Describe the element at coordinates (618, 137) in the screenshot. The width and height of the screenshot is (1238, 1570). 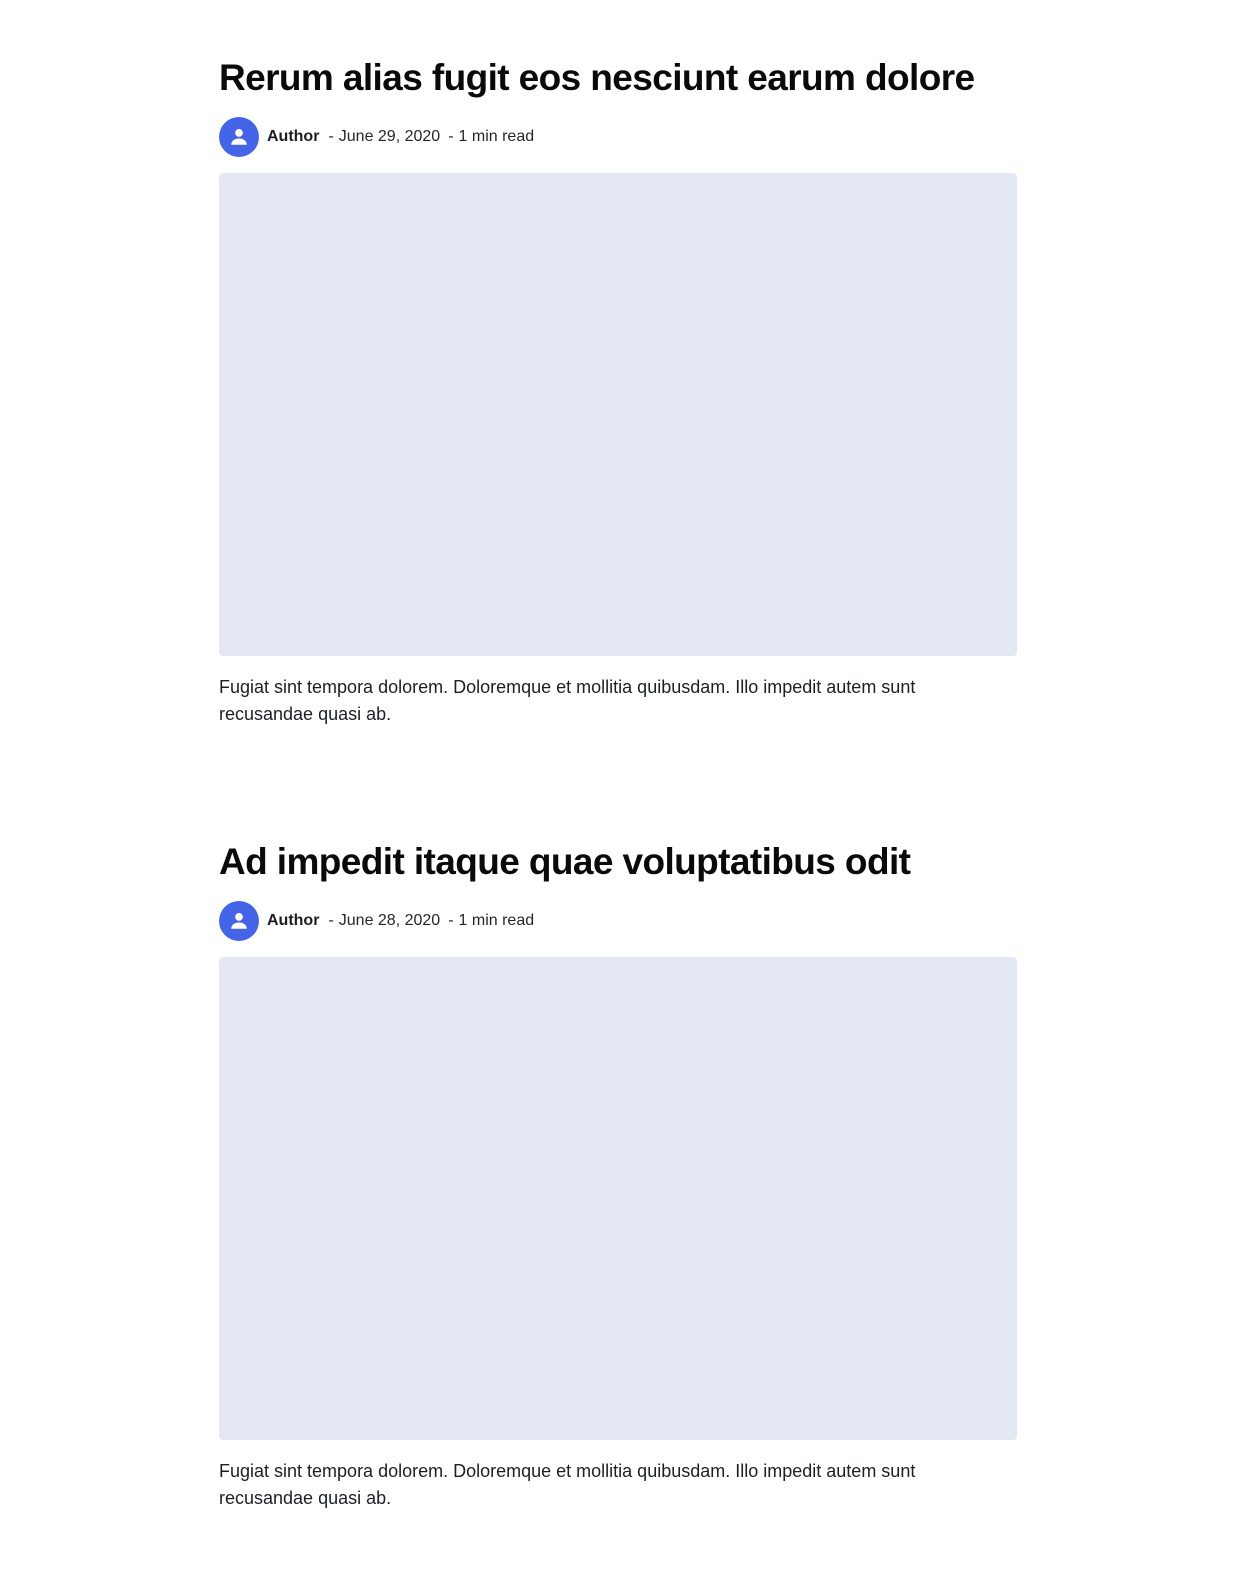
I see `post-meta: Author - June 29, 2020 - 1 min read` at that location.